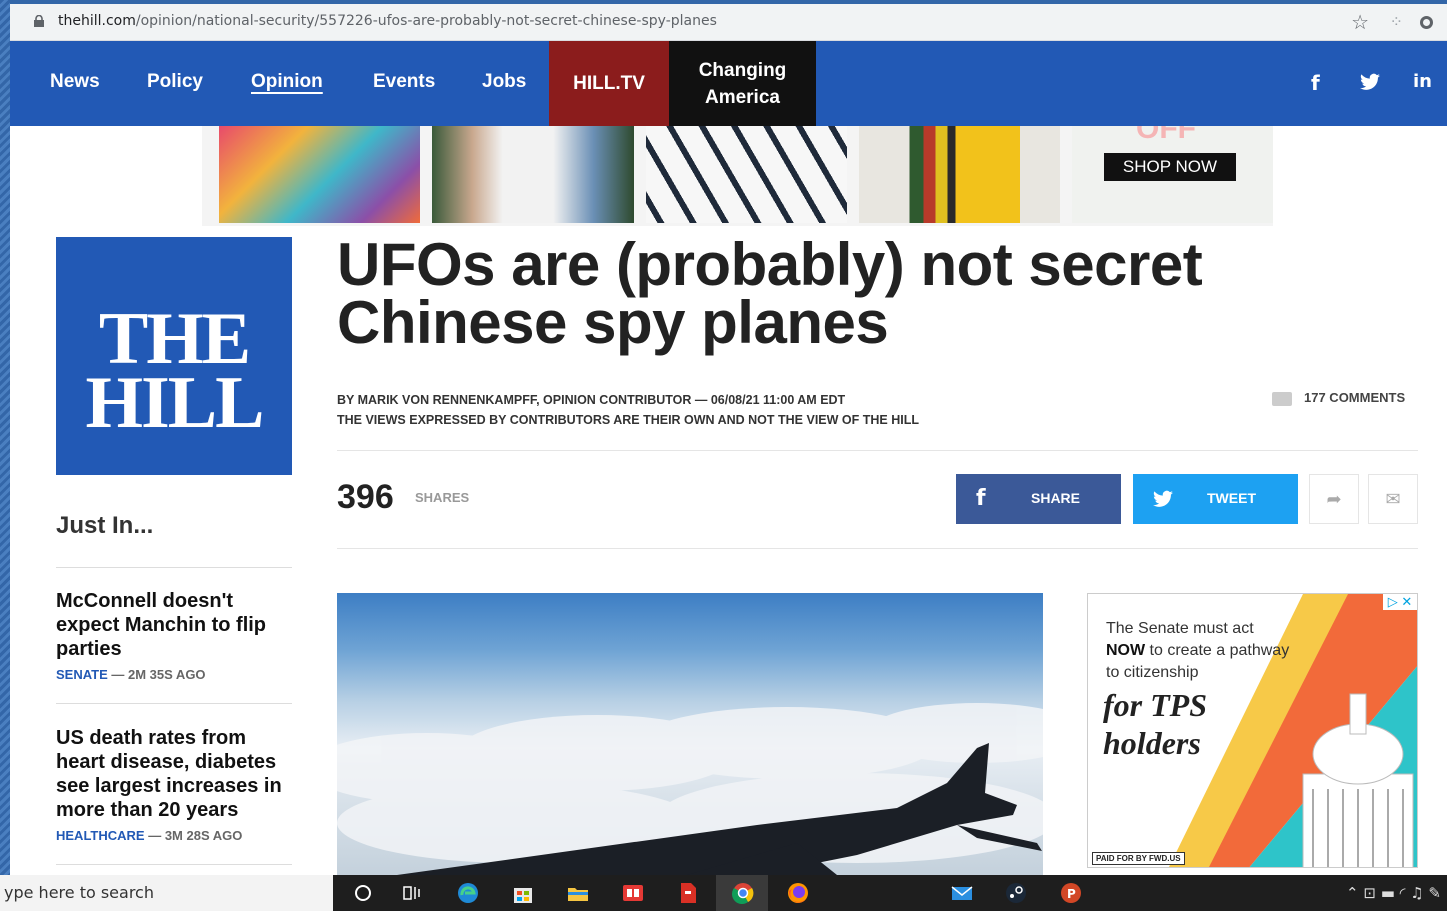  Describe the element at coordinates (1217, 650) in the screenshot. I see `ad-line2: to create a pathway` at that location.